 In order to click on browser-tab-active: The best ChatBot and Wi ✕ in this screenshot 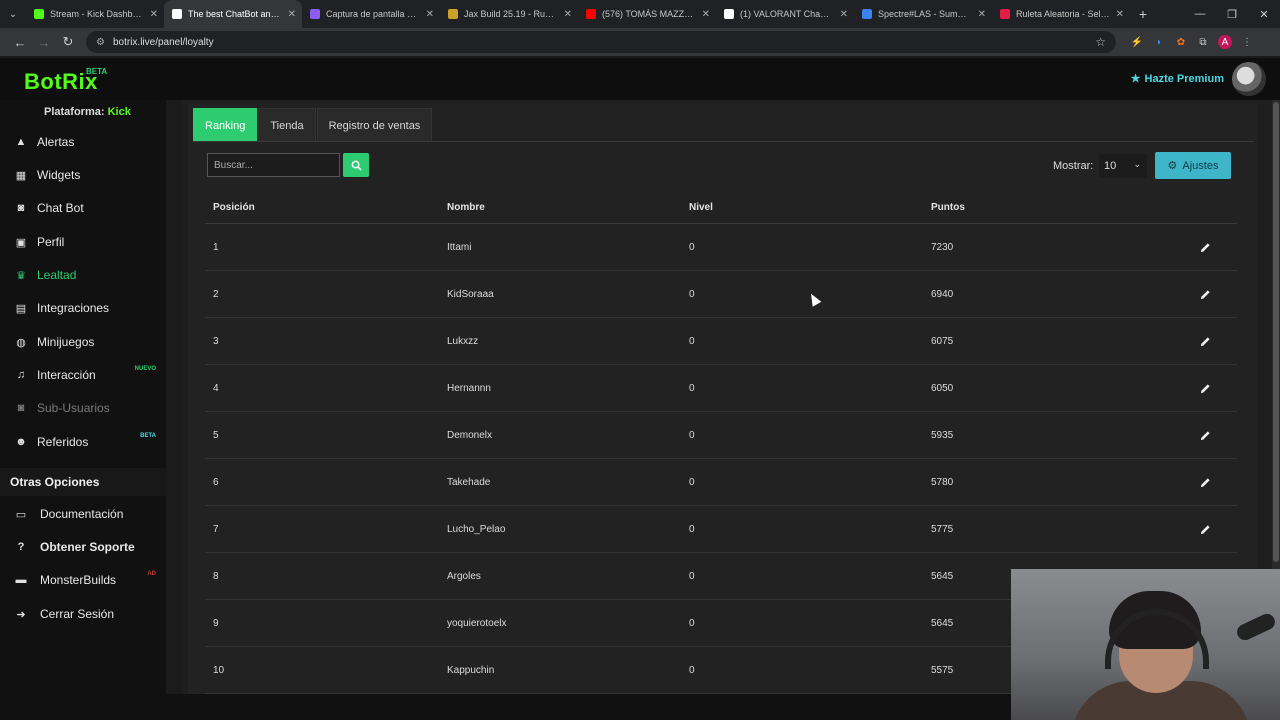, I will do `click(233, 14)`.